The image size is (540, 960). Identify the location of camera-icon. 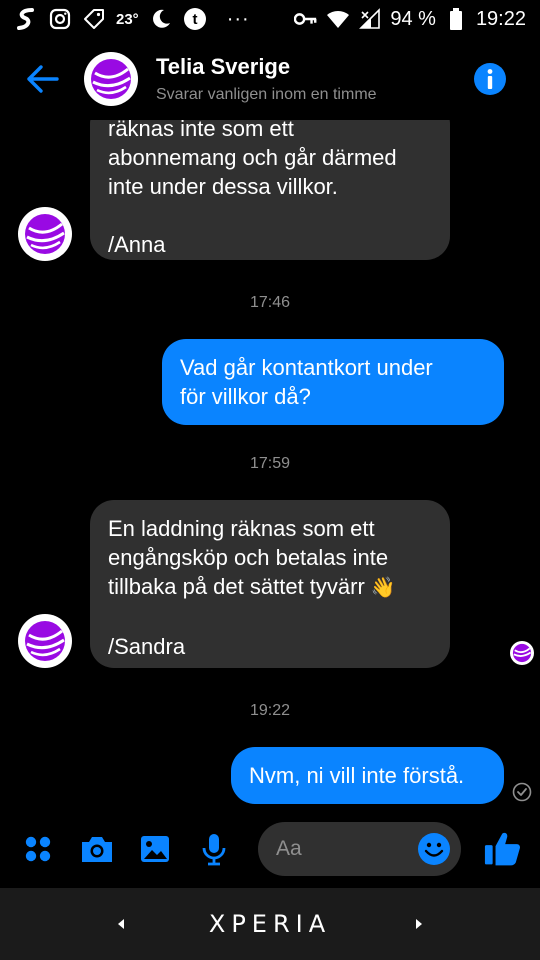
(96, 849).